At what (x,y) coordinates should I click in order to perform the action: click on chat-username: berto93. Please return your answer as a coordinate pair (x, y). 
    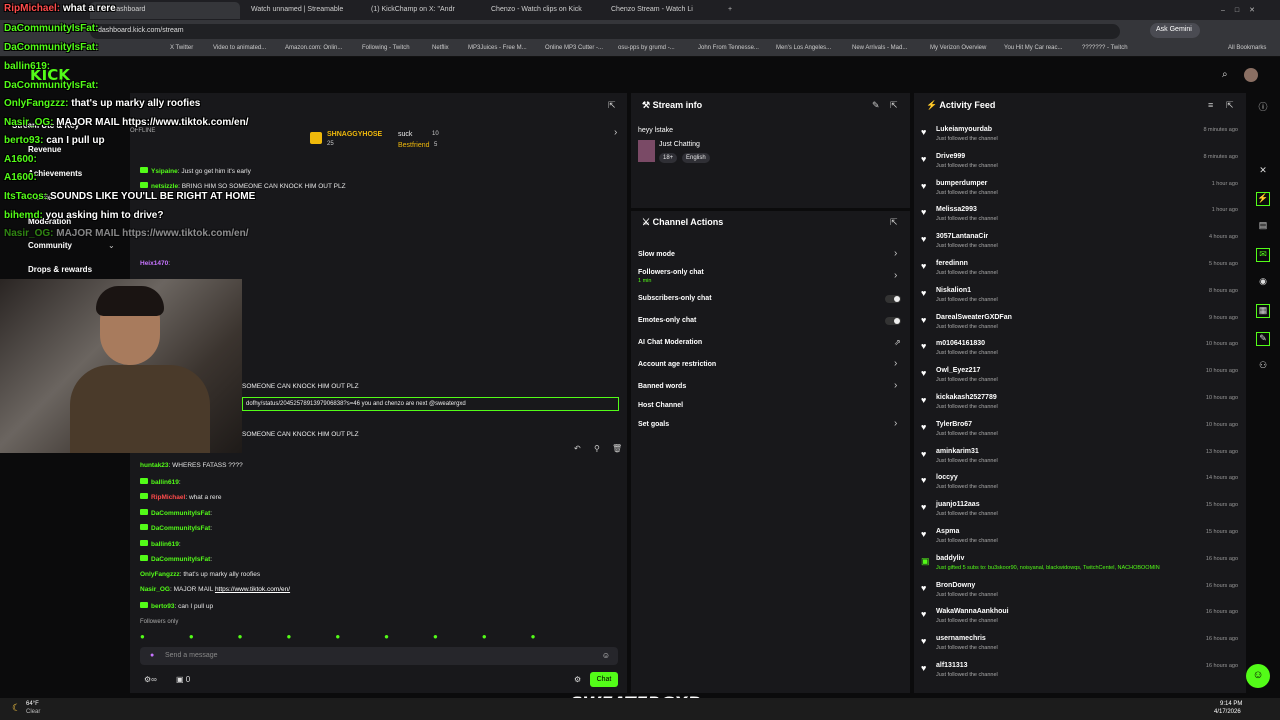
    Looking at the image, I should click on (162, 606).